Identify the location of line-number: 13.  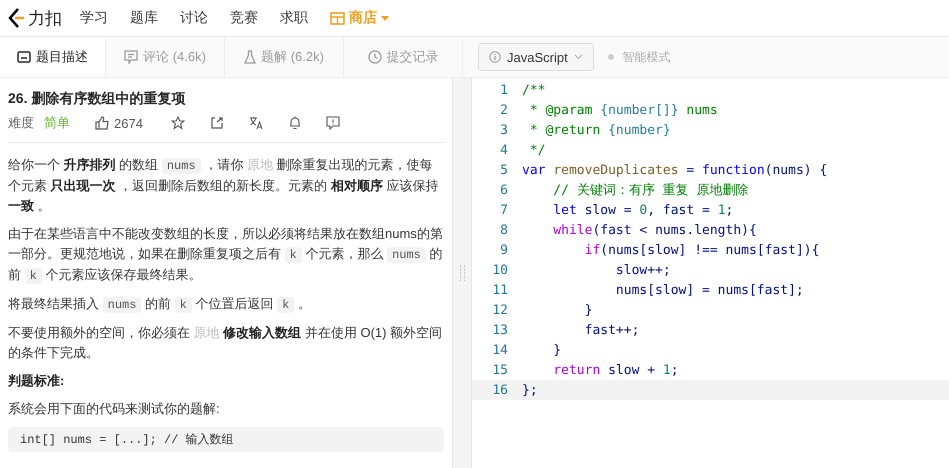
(500, 330).